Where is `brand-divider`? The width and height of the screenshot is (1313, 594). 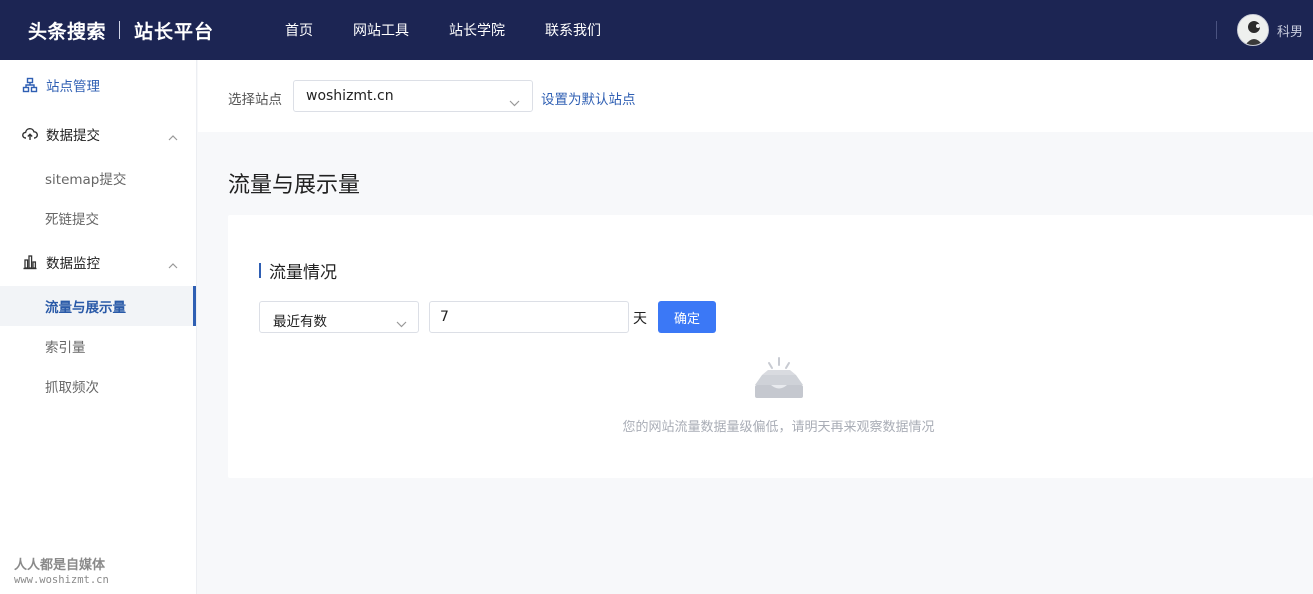 brand-divider is located at coordinates (120, 30).